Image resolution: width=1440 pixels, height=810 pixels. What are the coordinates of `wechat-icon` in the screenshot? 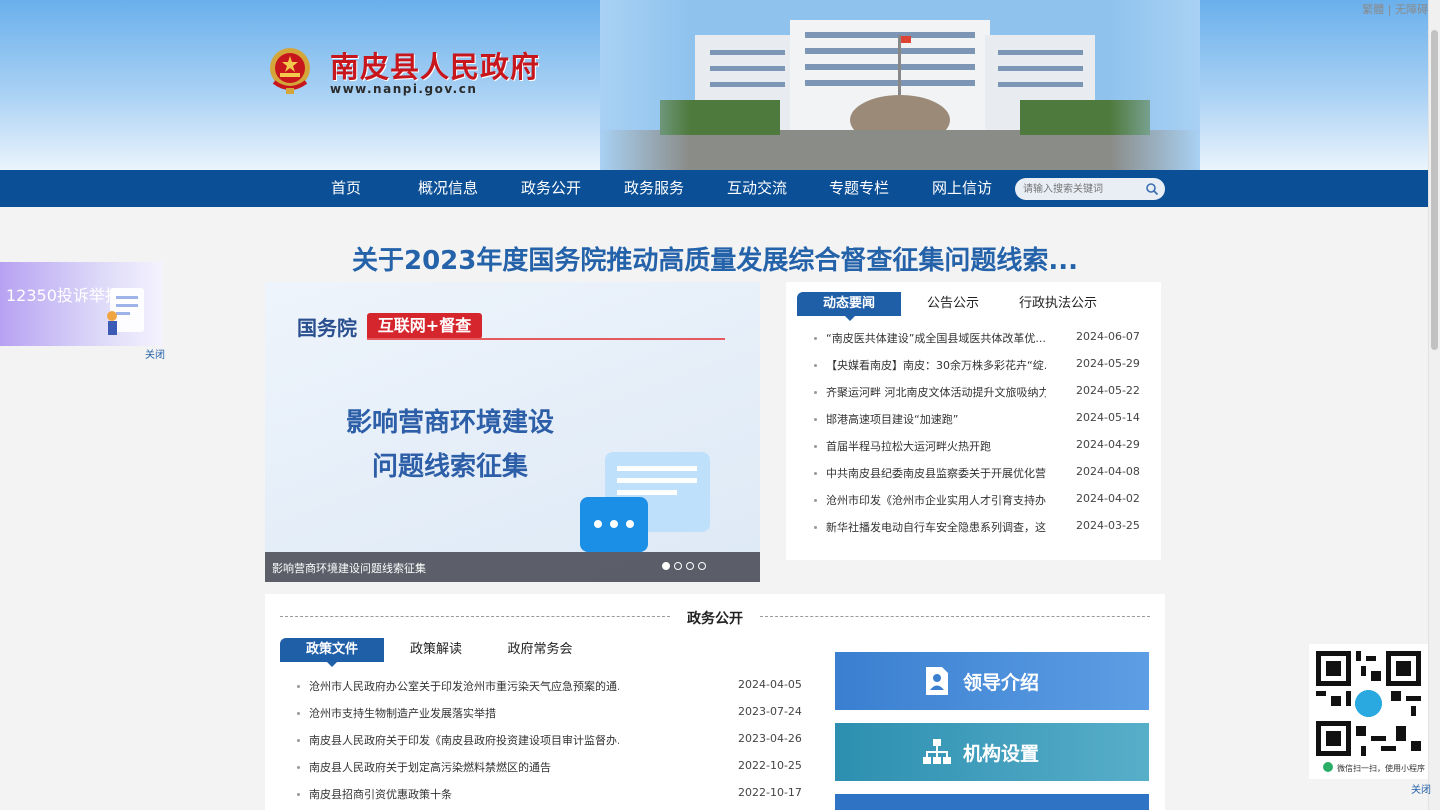 It's located at (1328, 767).